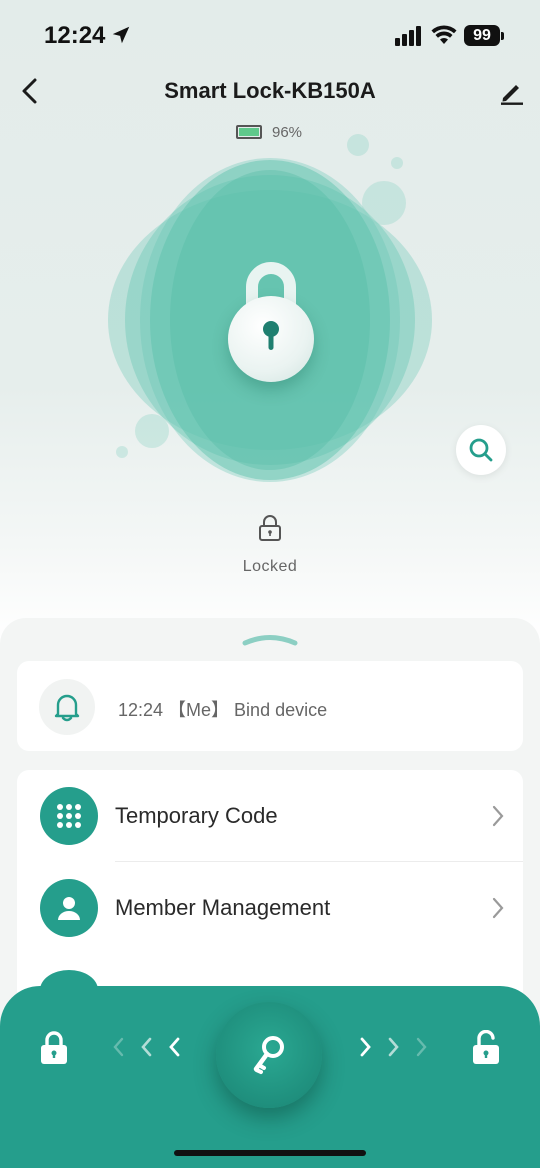 The image size is (540, 1168). Describe the element at coordinates (146, 1047) in the screenshot. I see `slide-left-arrows-icon` at that location.